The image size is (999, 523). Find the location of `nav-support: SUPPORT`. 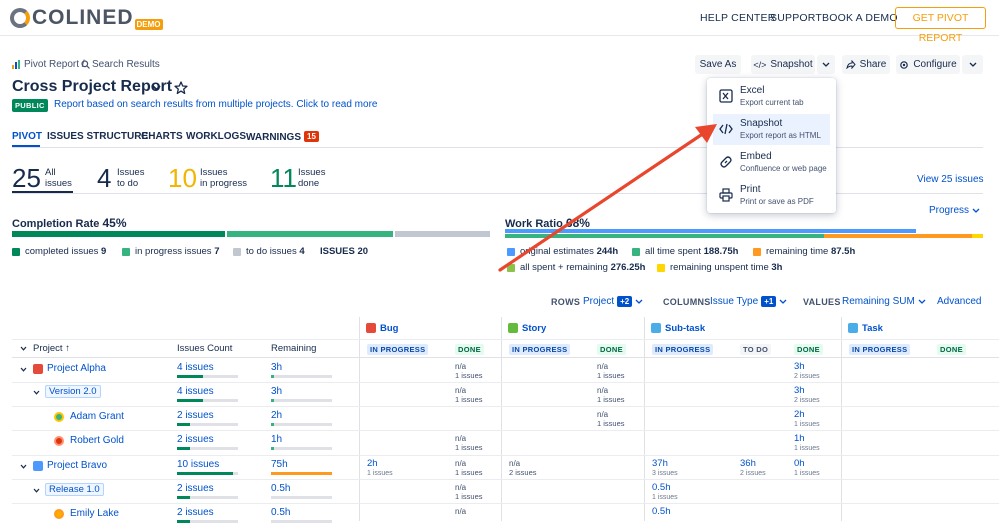

nav-support: SUPPORT is located at coordinates (796, 18).